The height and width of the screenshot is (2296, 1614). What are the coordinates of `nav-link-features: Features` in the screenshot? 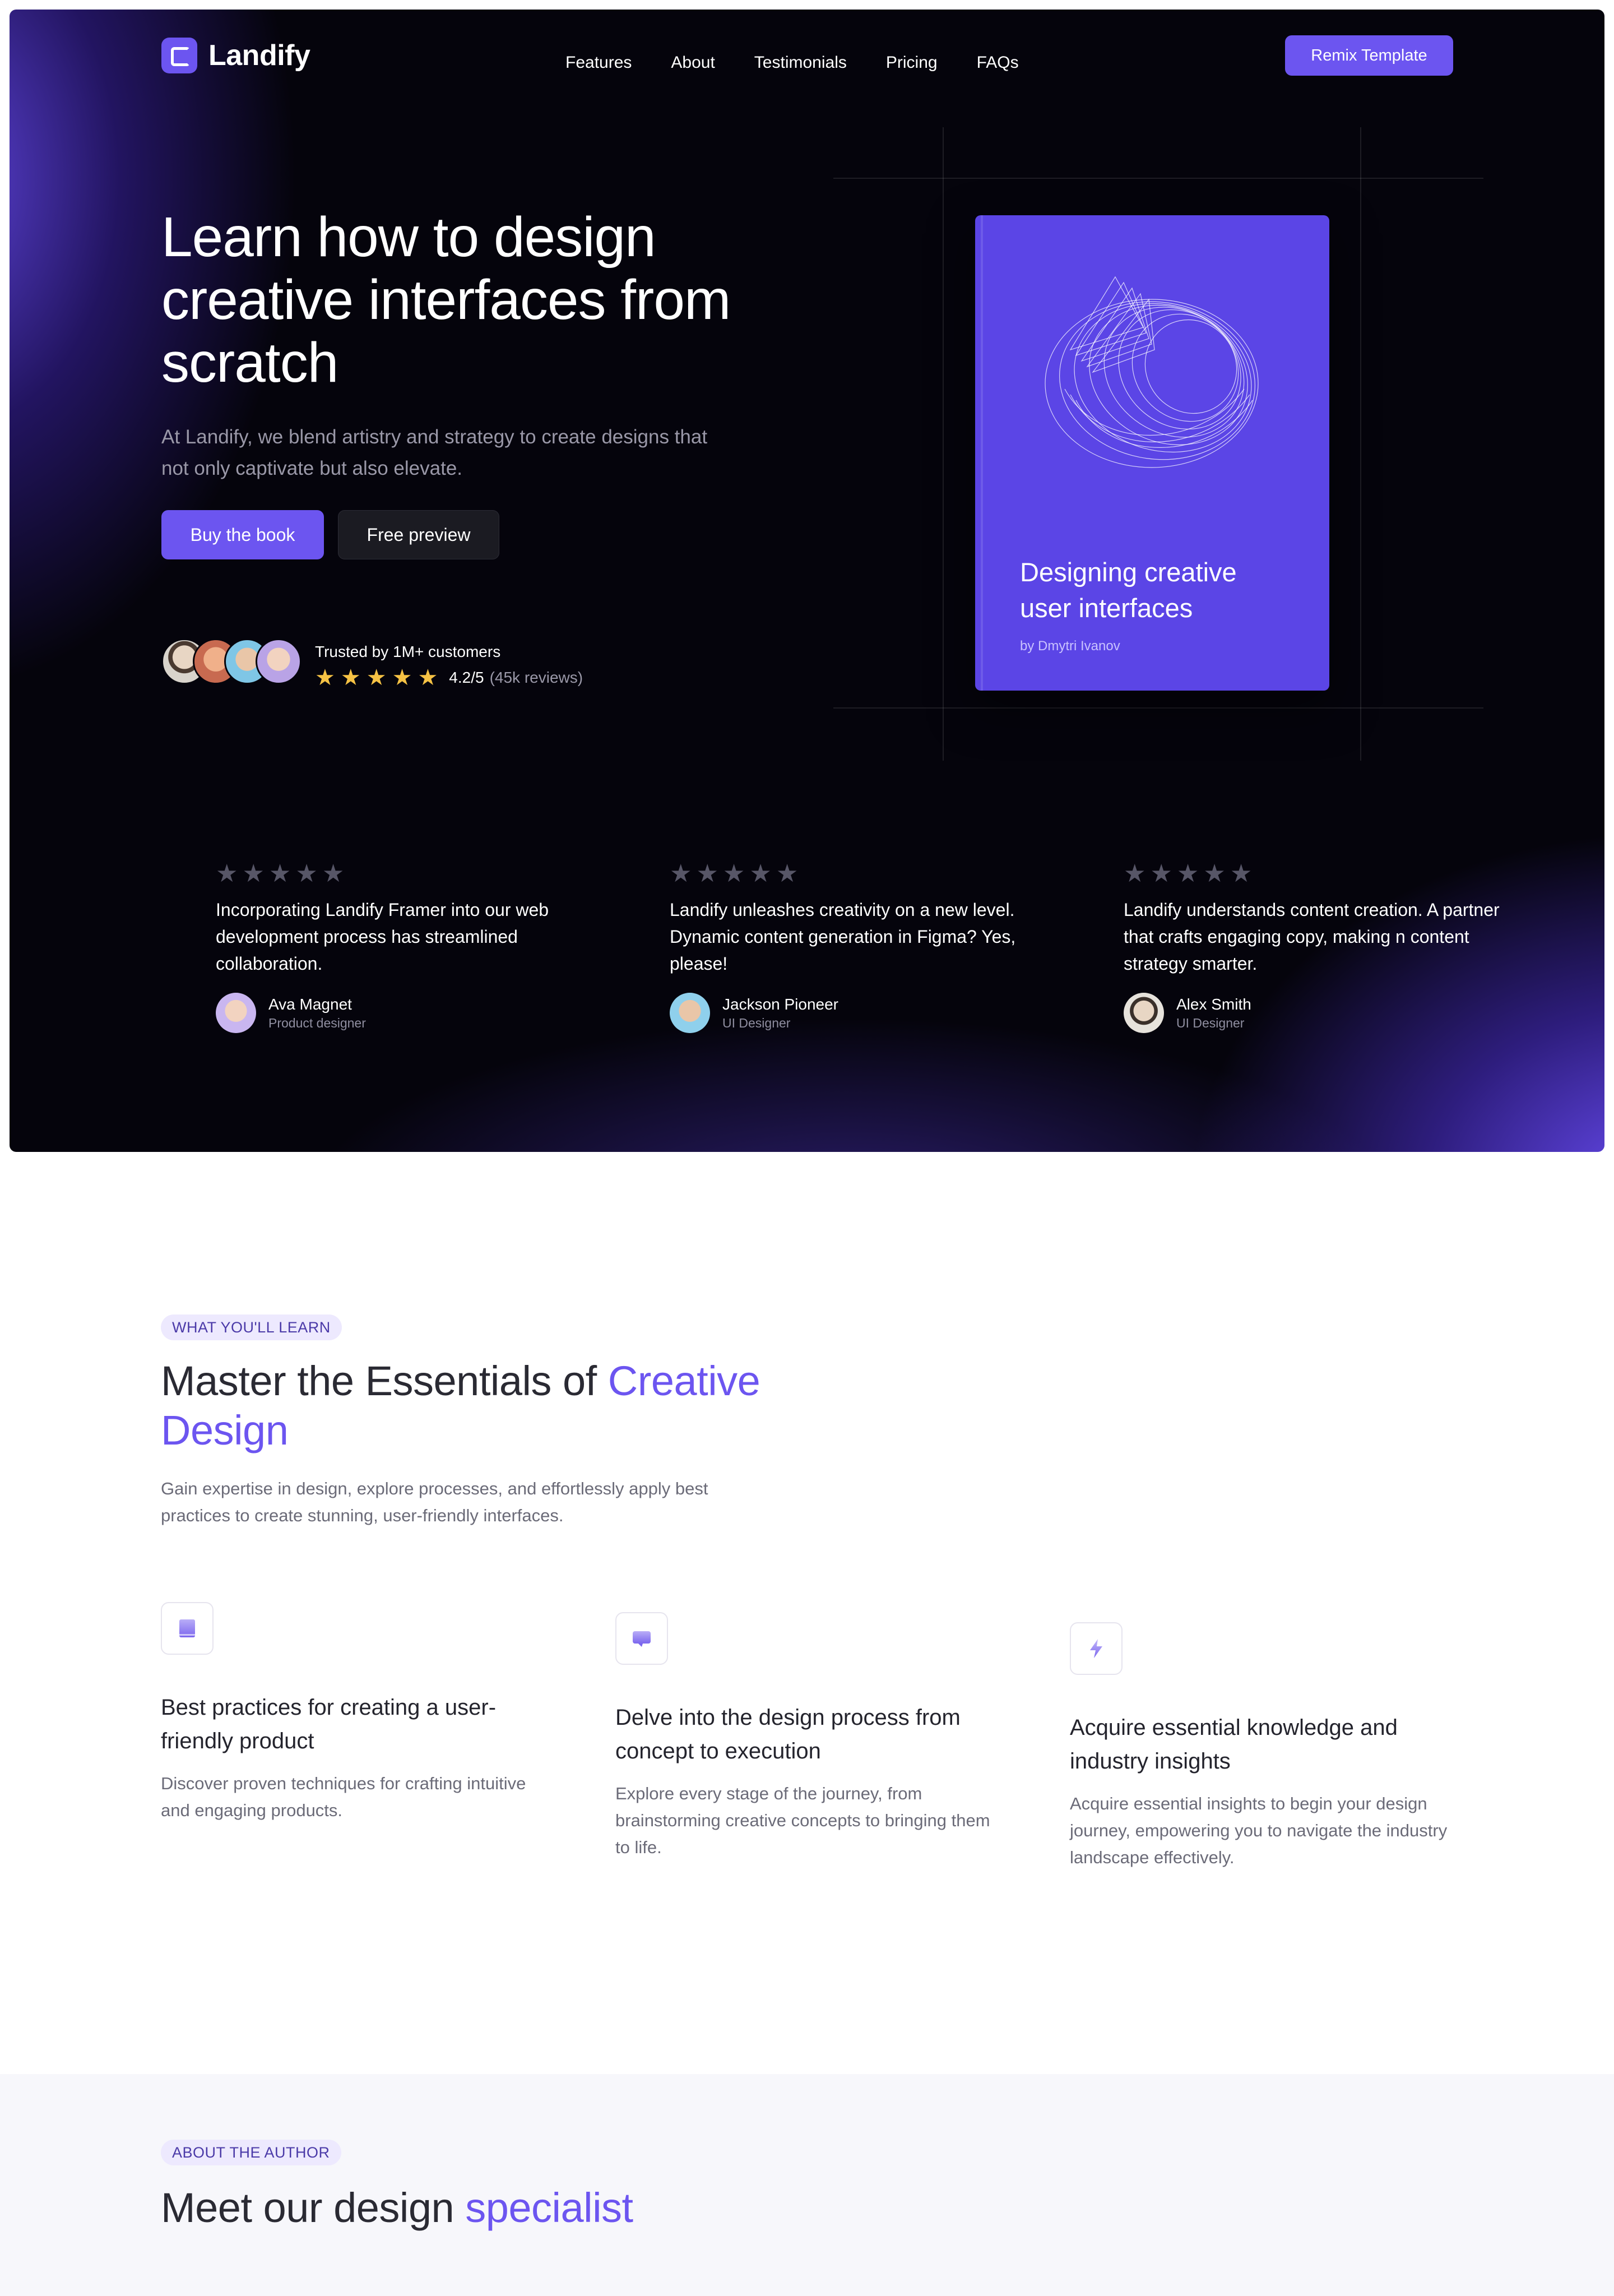 It's located at (598, 62).